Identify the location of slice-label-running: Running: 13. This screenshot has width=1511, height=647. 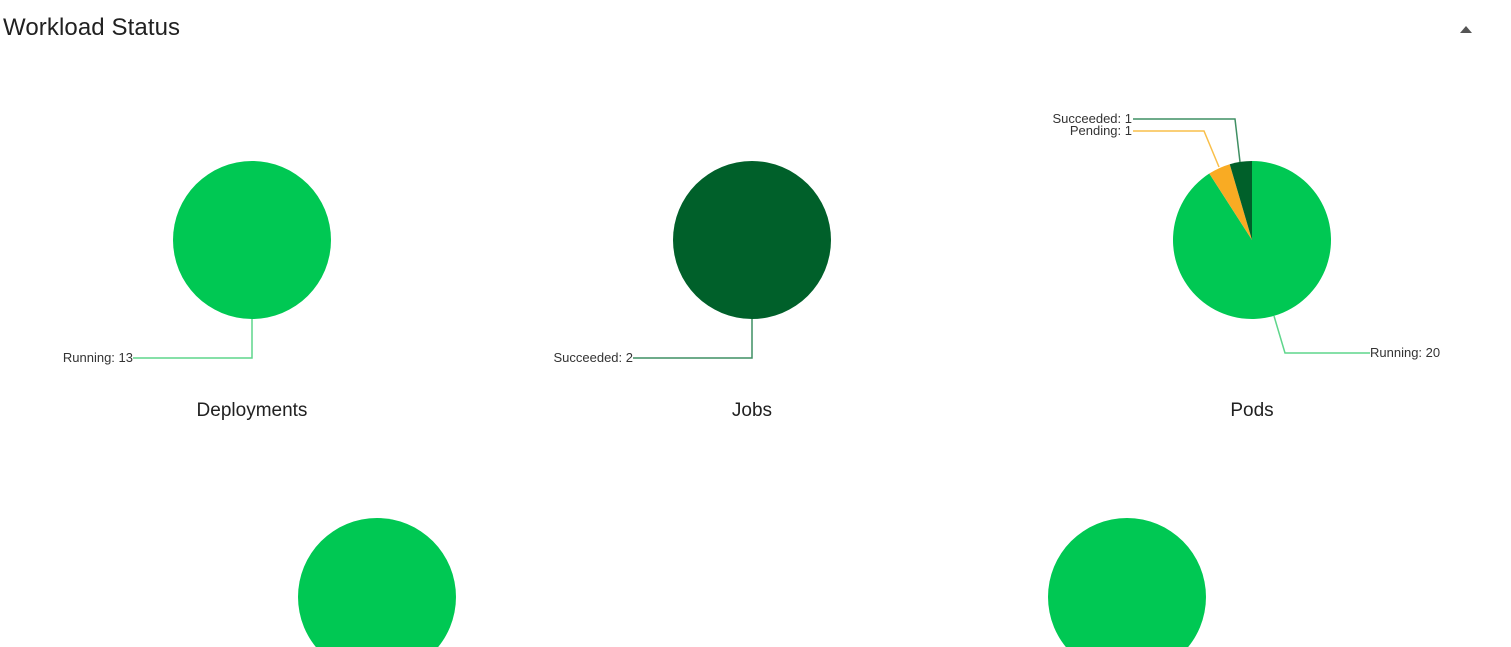
(98, 357).